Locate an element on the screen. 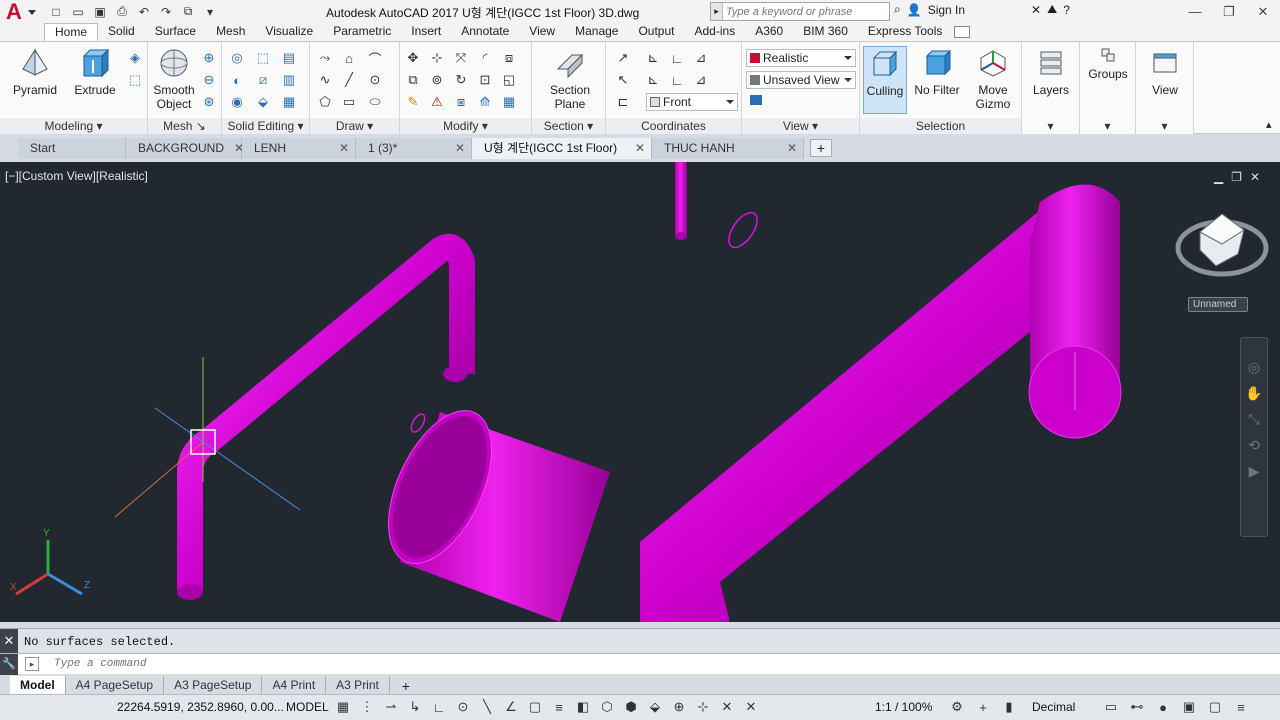  tab-mesh: Mesh is located at coordinates (230, 32).